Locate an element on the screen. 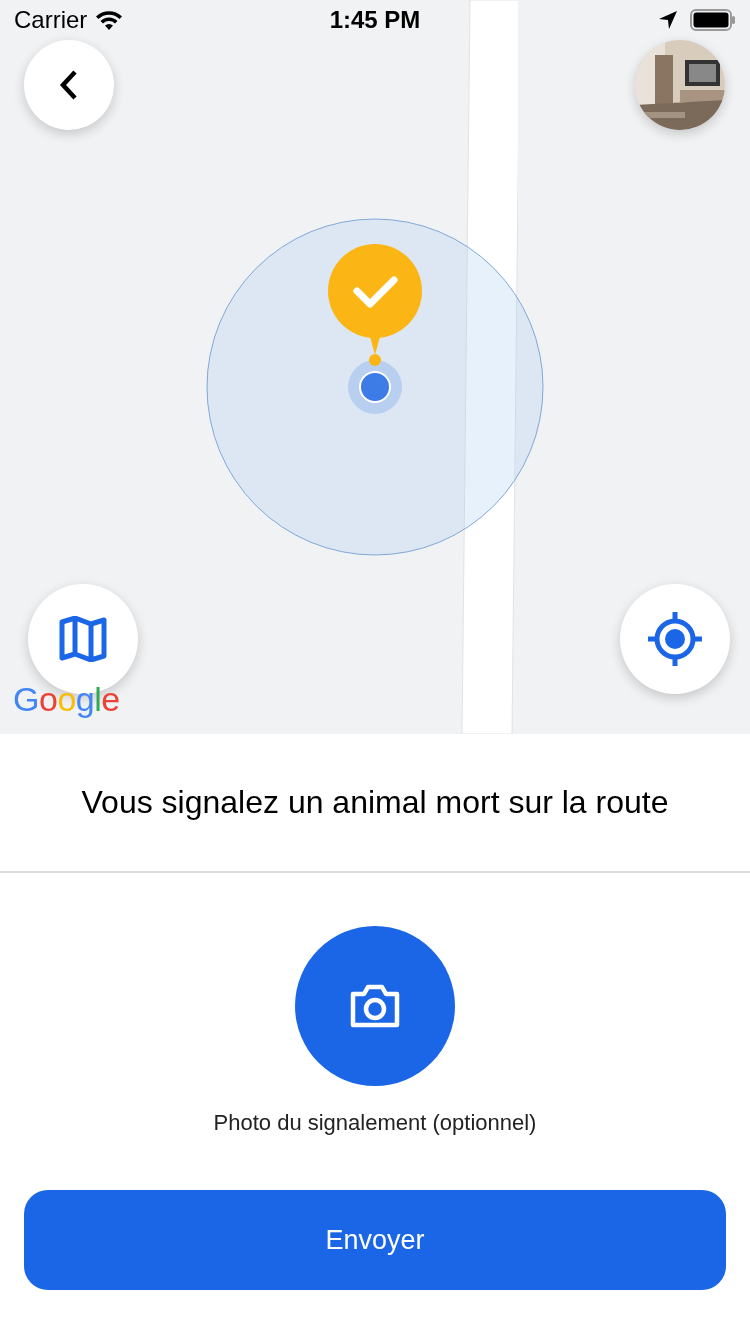  crosshair-icon is located at coordinates (675, 639).